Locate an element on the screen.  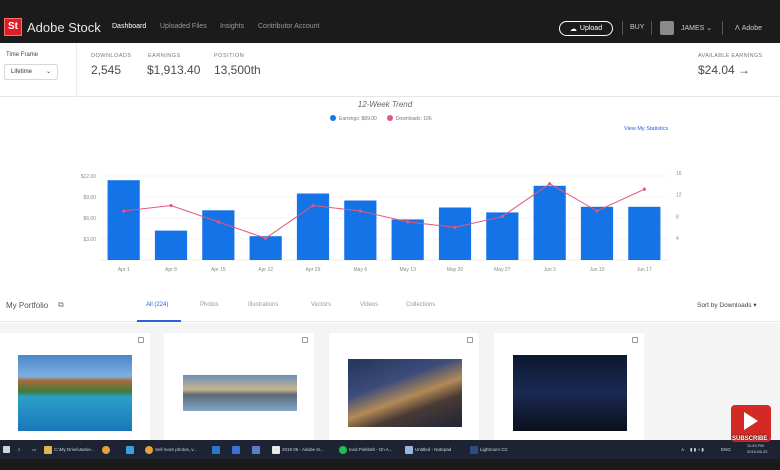
downloads-line is located at coordinates (384, 211).